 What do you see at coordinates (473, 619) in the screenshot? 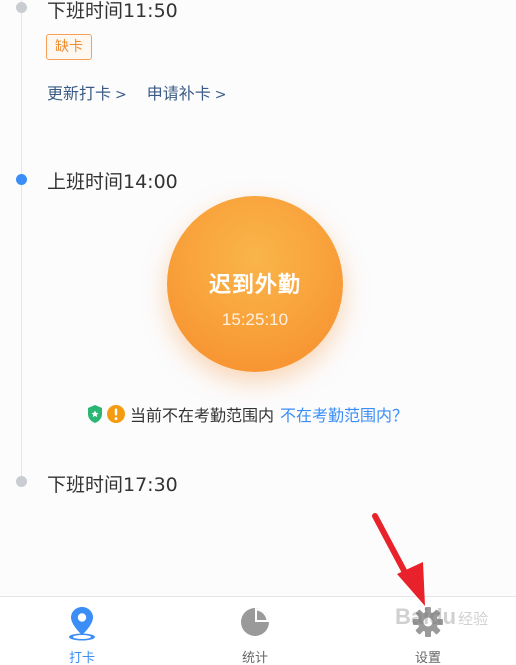
I see `watermark-sub: 经验` at bounding box center [473, 619].